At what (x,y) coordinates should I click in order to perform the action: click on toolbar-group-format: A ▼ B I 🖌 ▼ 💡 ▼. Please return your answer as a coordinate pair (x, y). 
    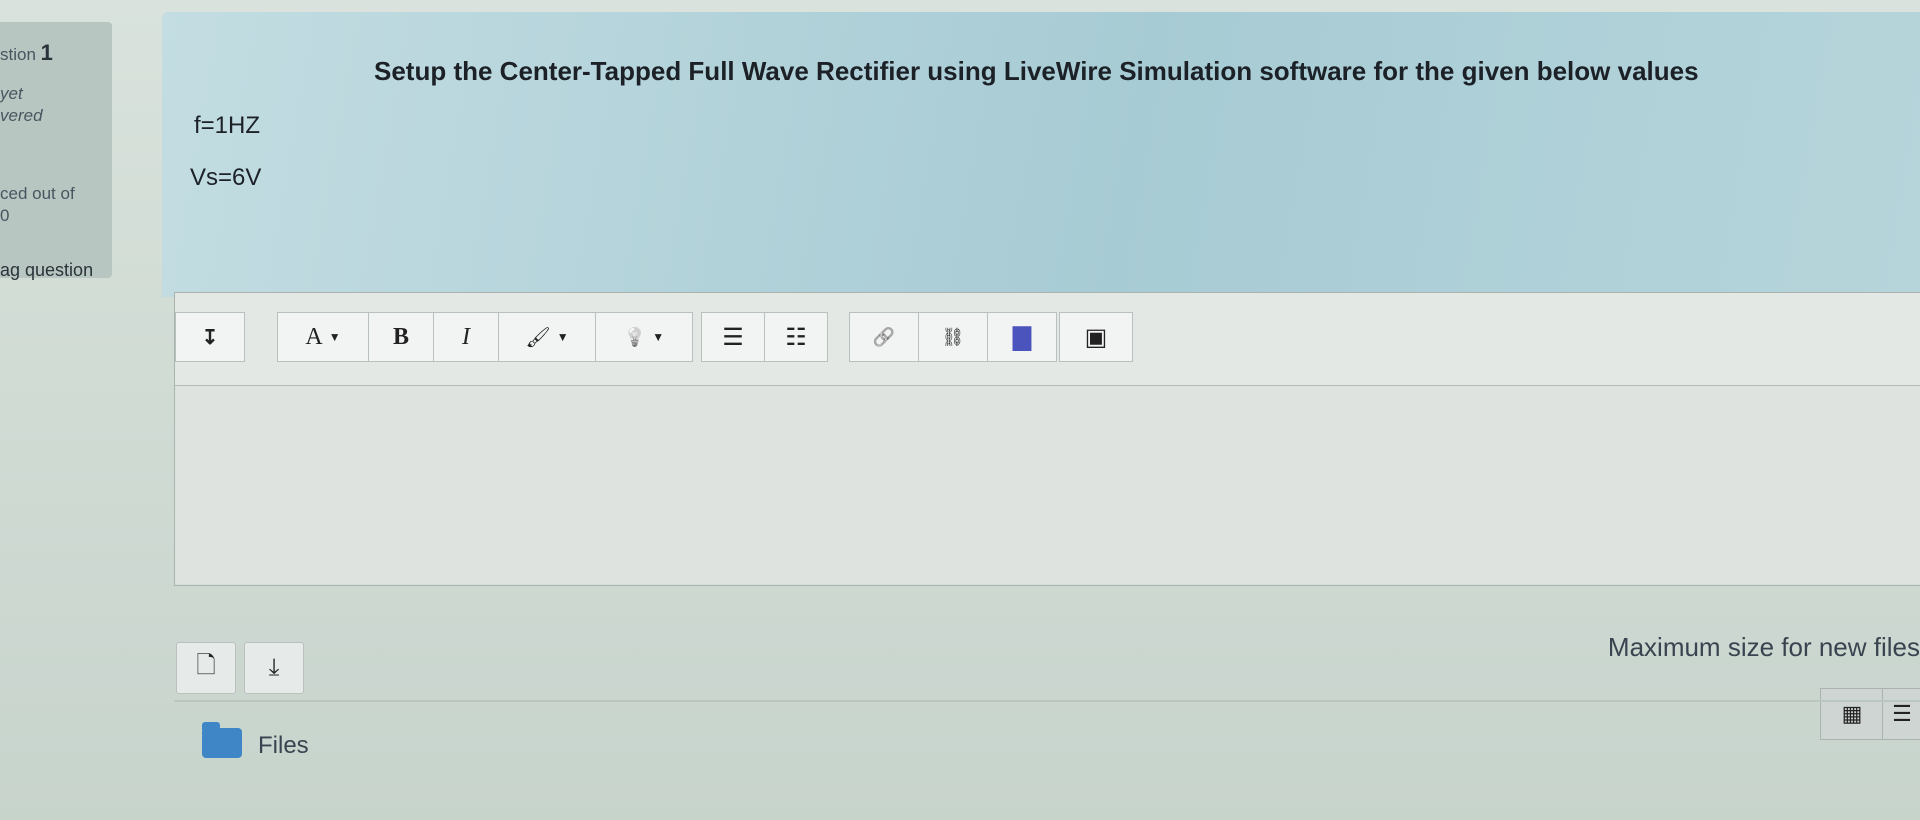
    Looking at the image, I should click on (485, 337).